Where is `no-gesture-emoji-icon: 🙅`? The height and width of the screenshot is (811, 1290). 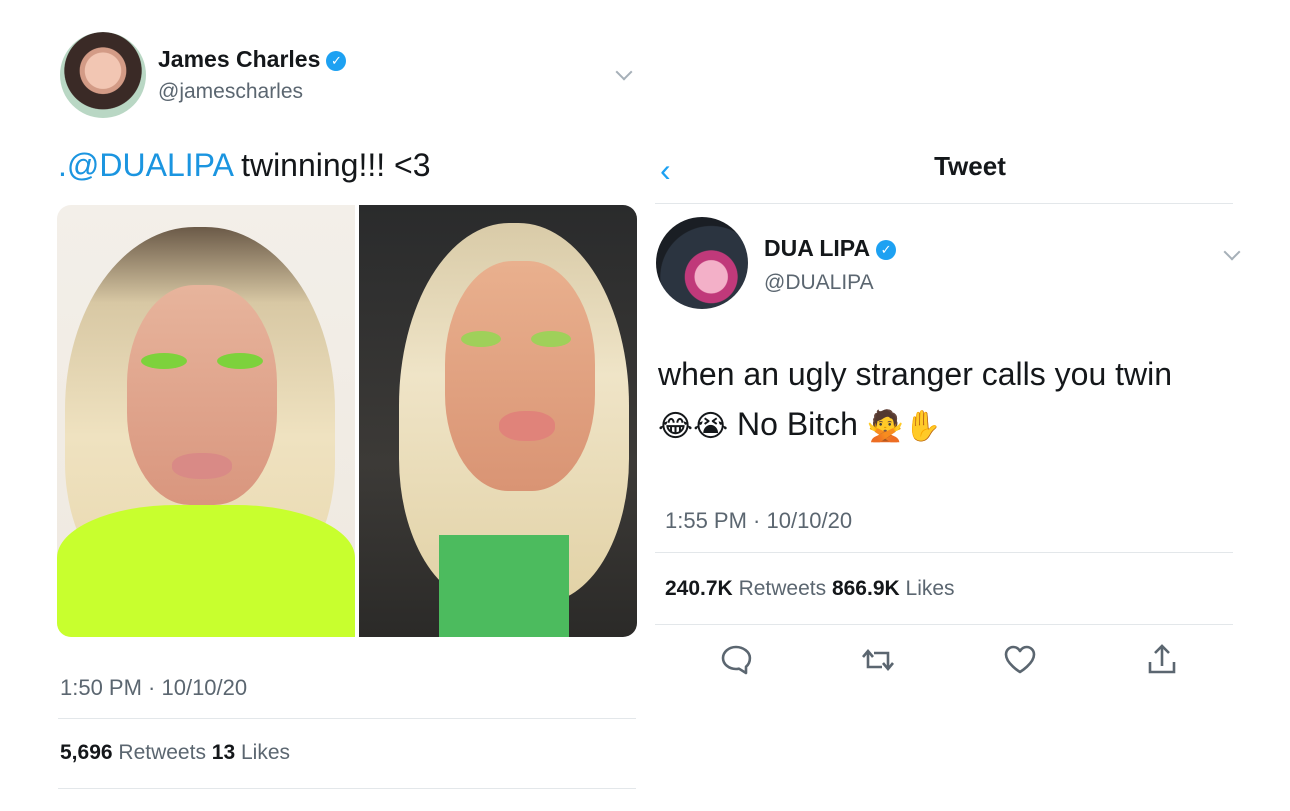
no-gesture-emoji-icon: 🙅 is located at coordinates (885, 427).